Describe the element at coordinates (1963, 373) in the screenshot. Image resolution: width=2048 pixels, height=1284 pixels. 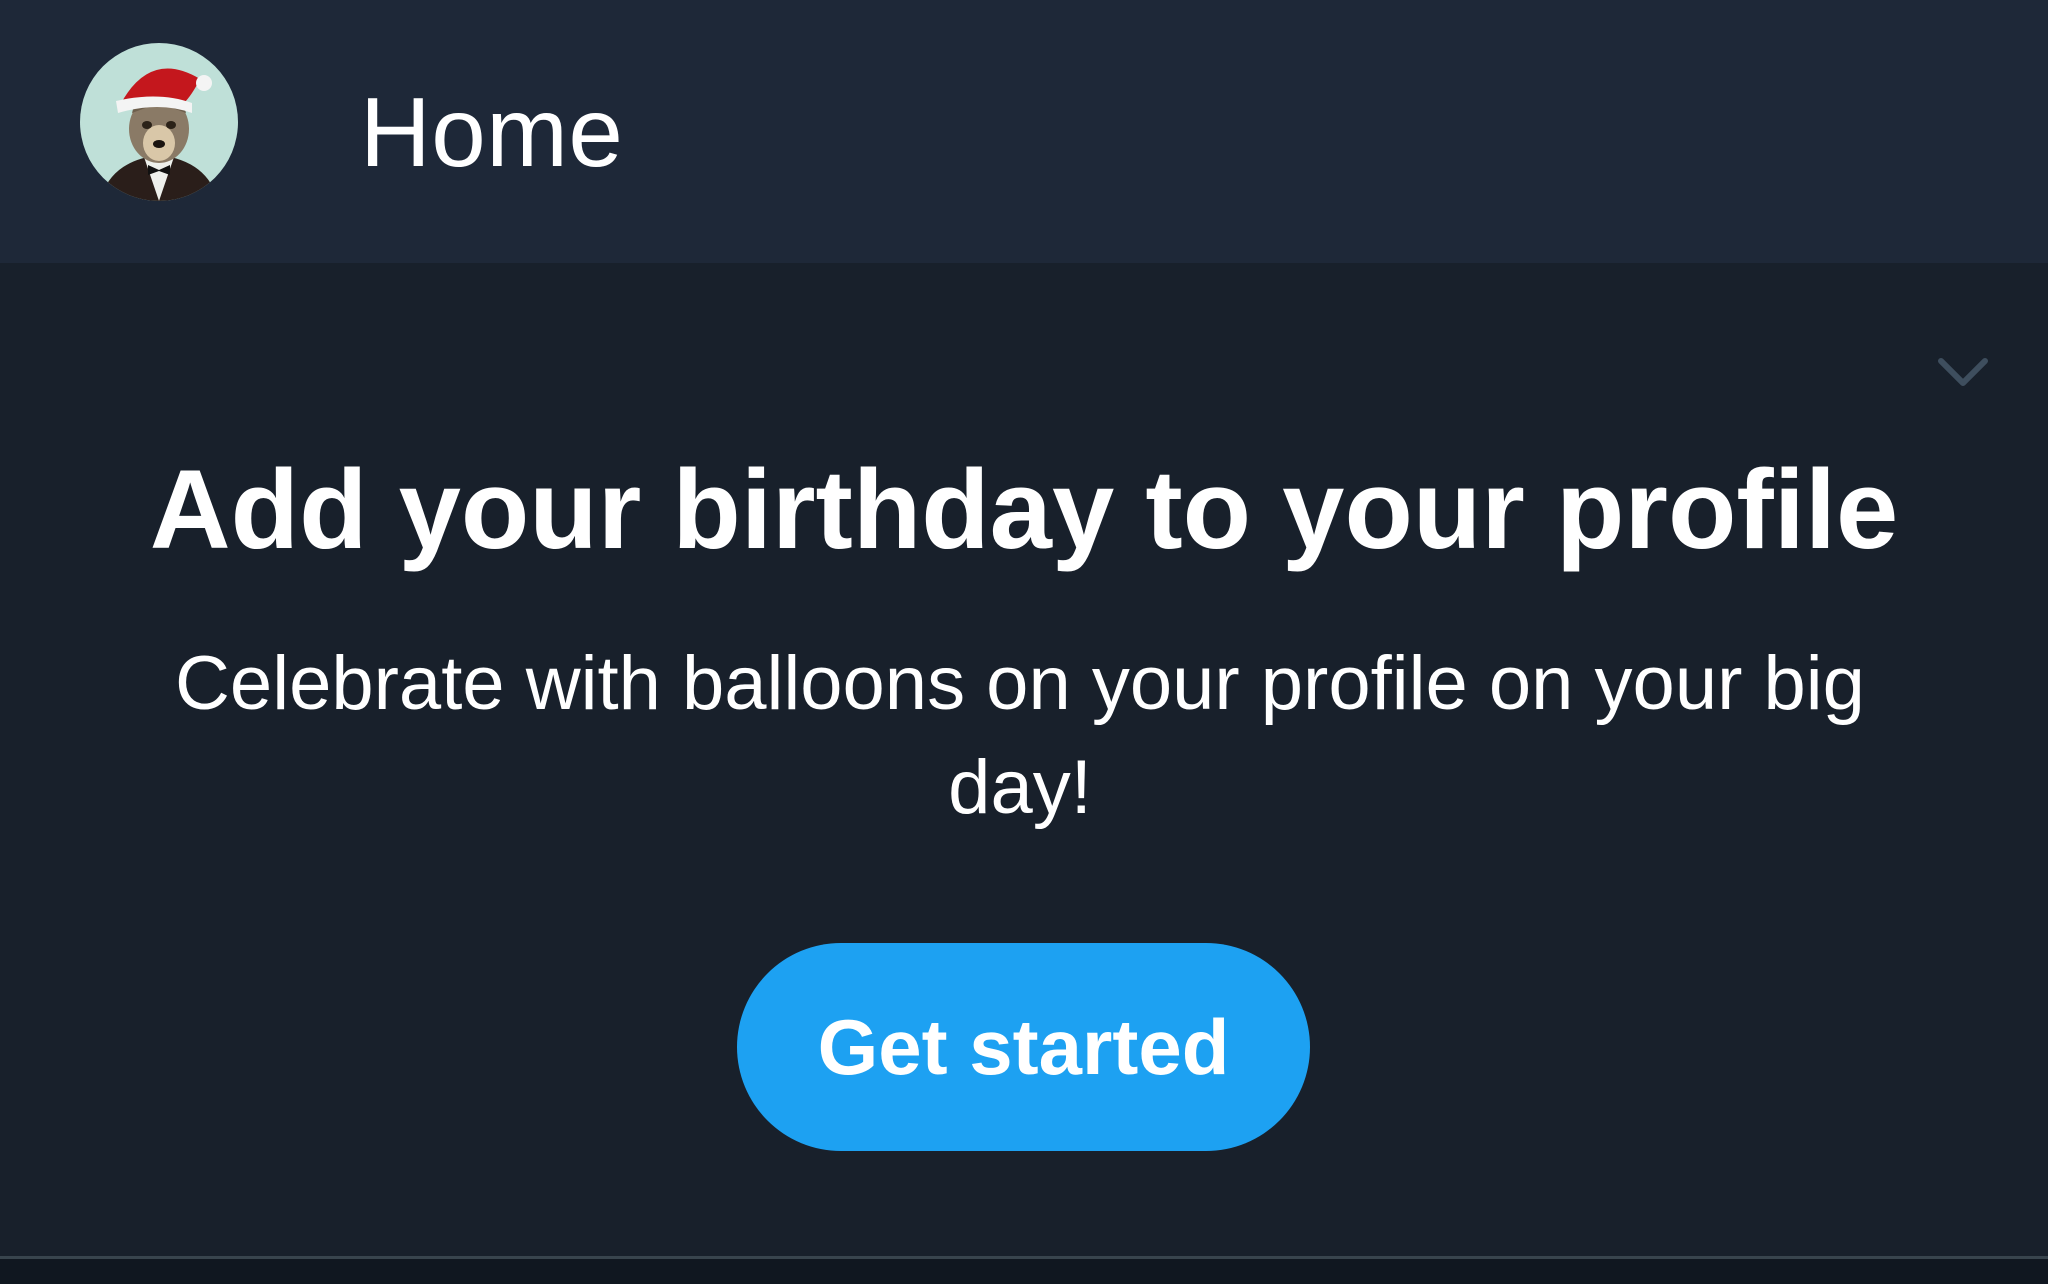
I see `chevron-down-icon` at that location.